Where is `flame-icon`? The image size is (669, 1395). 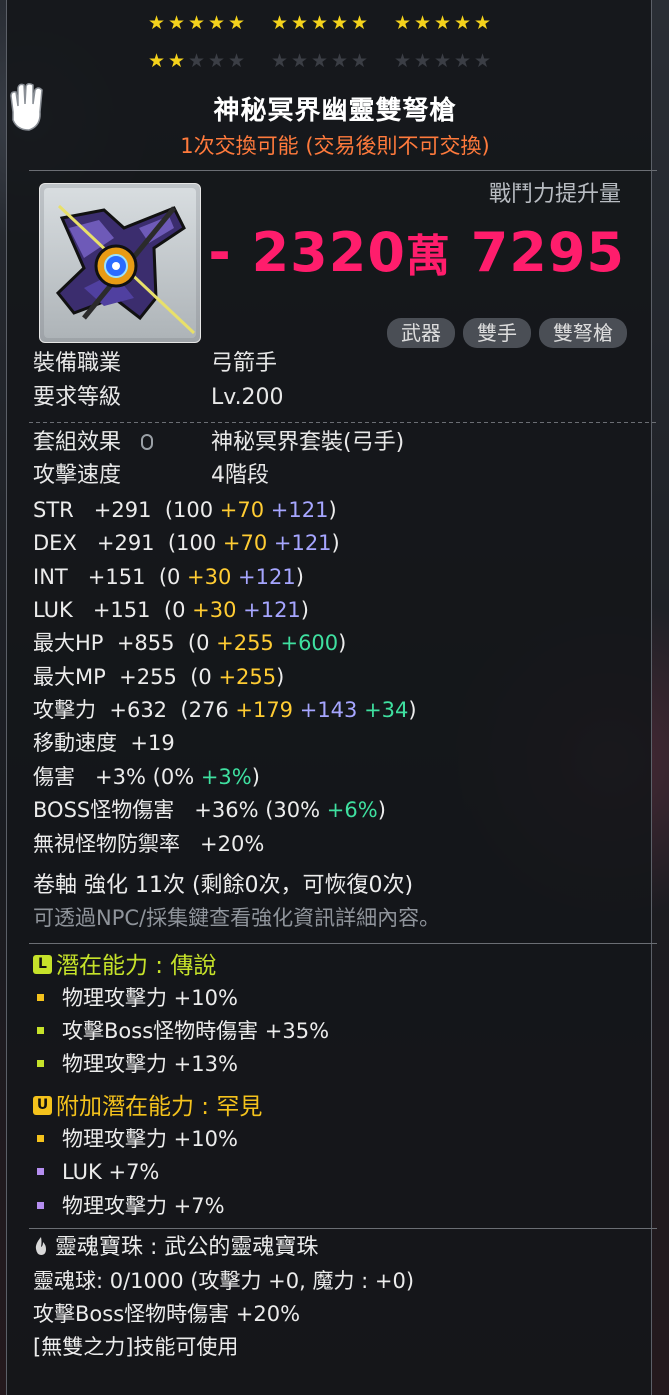
flame-icon is located at coordinates (40, 1246).